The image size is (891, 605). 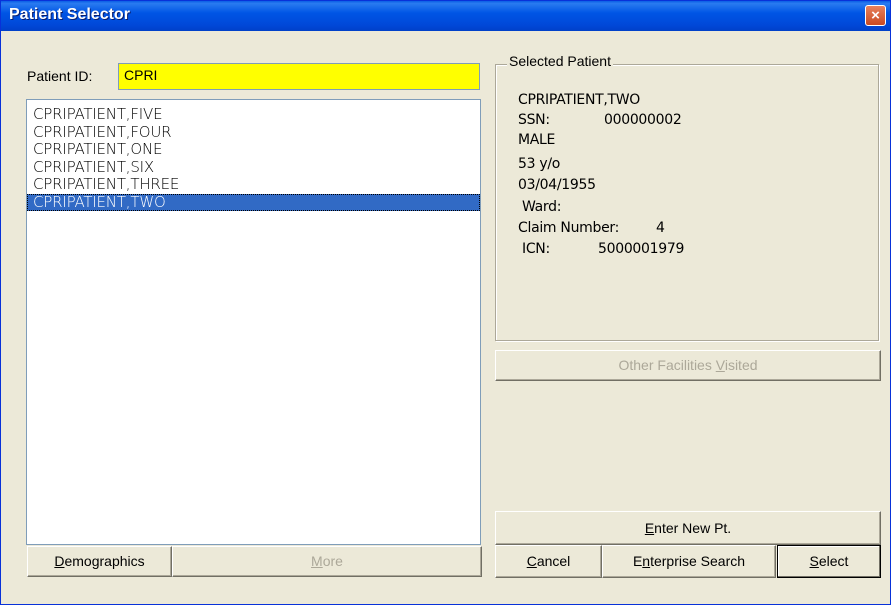 I want to click on icn-value: 5000001979, so click(x=641, y=249).